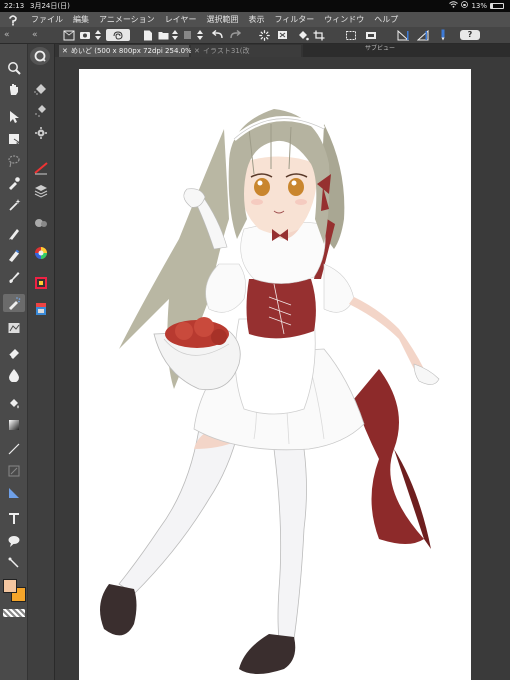 This screenshot has width=510, height=680. I want to click on menu-selection: 選択範囲, so click(222, 19).